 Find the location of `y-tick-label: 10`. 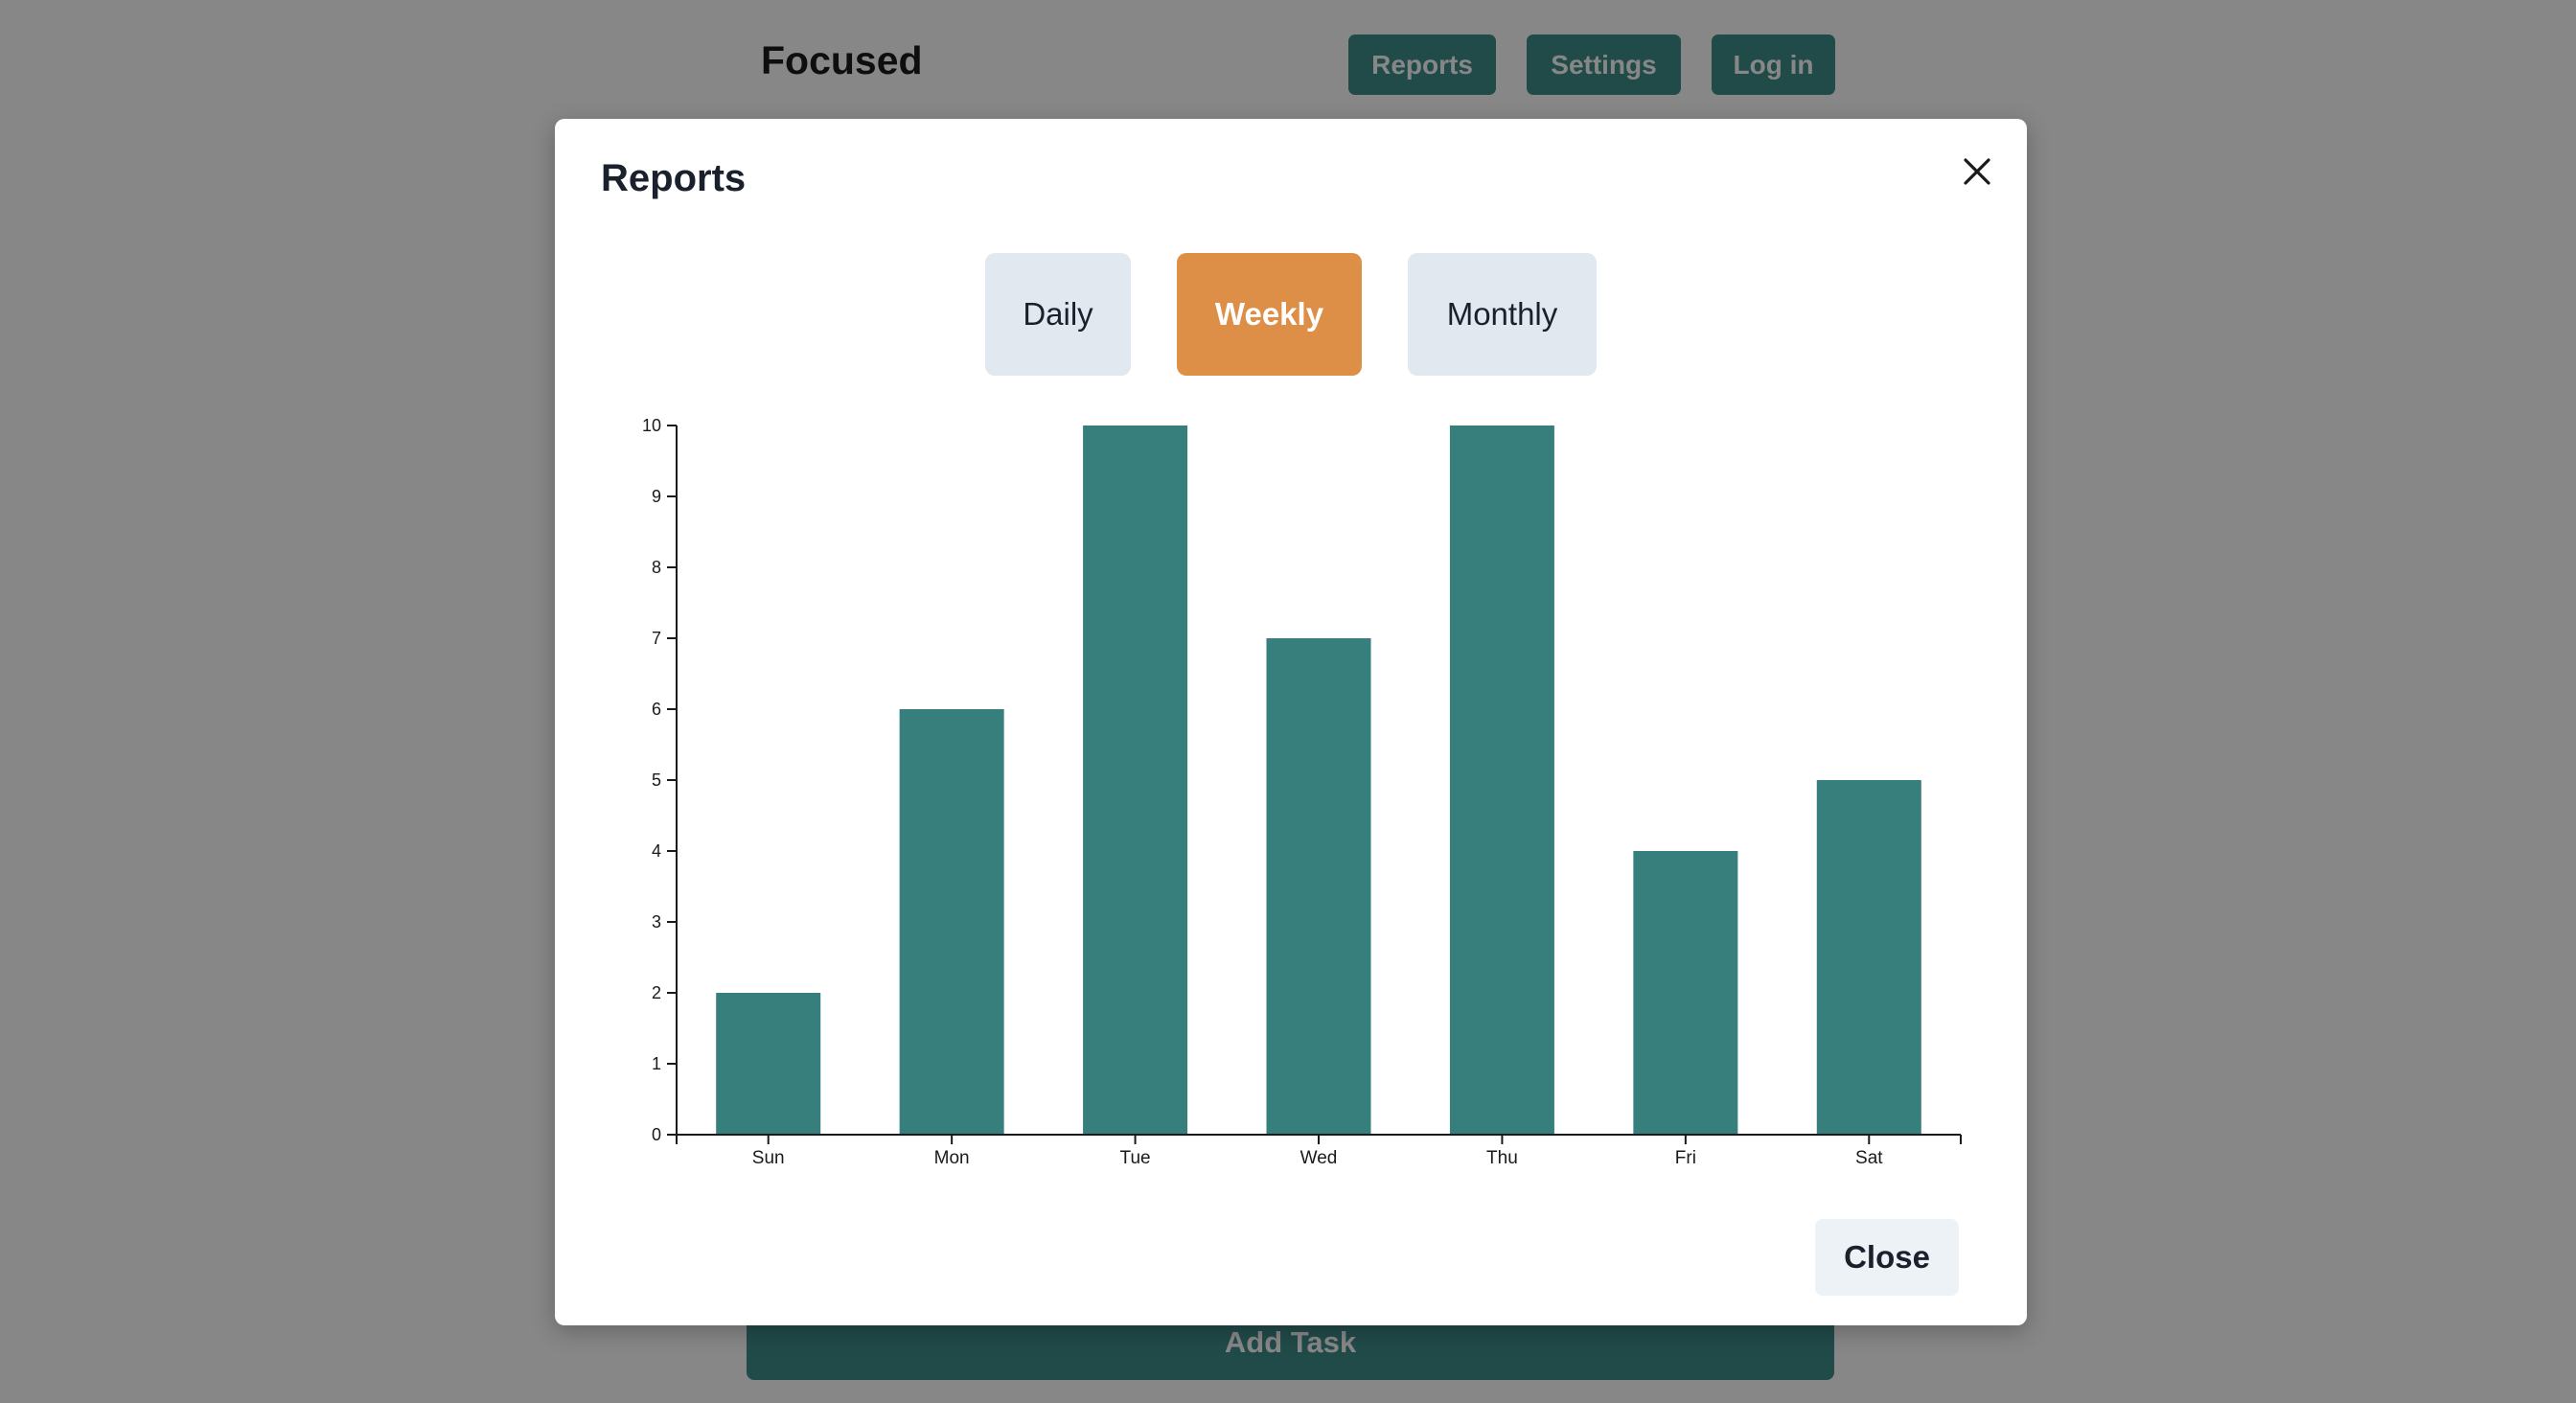

y-tick-label: 10 is located at coordinates (651, 425).